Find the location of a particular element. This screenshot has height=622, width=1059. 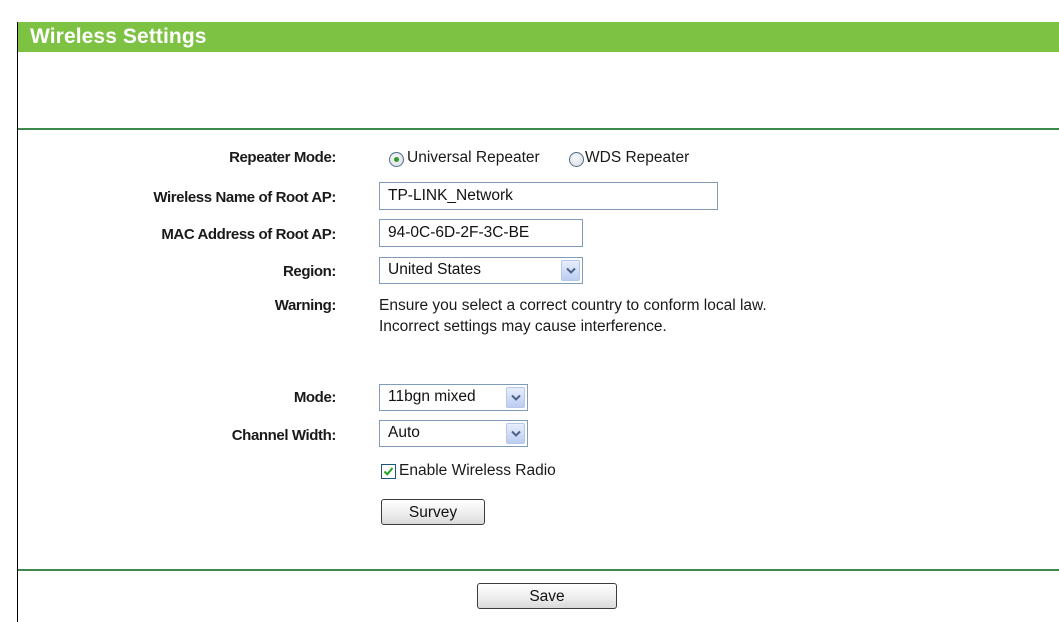

mode-label: Mode: is located at coordinates (315, 397).